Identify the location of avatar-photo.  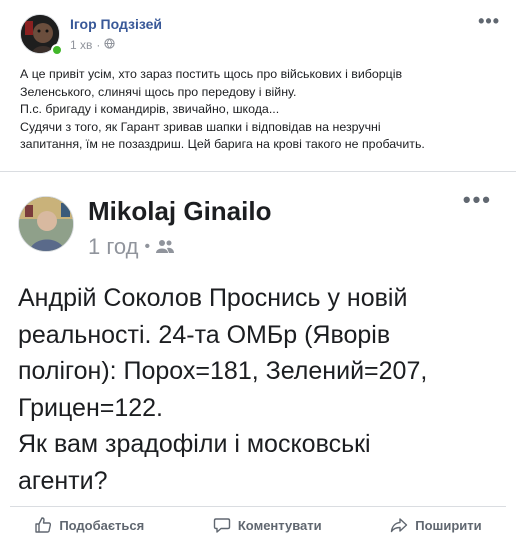
(46, 224).